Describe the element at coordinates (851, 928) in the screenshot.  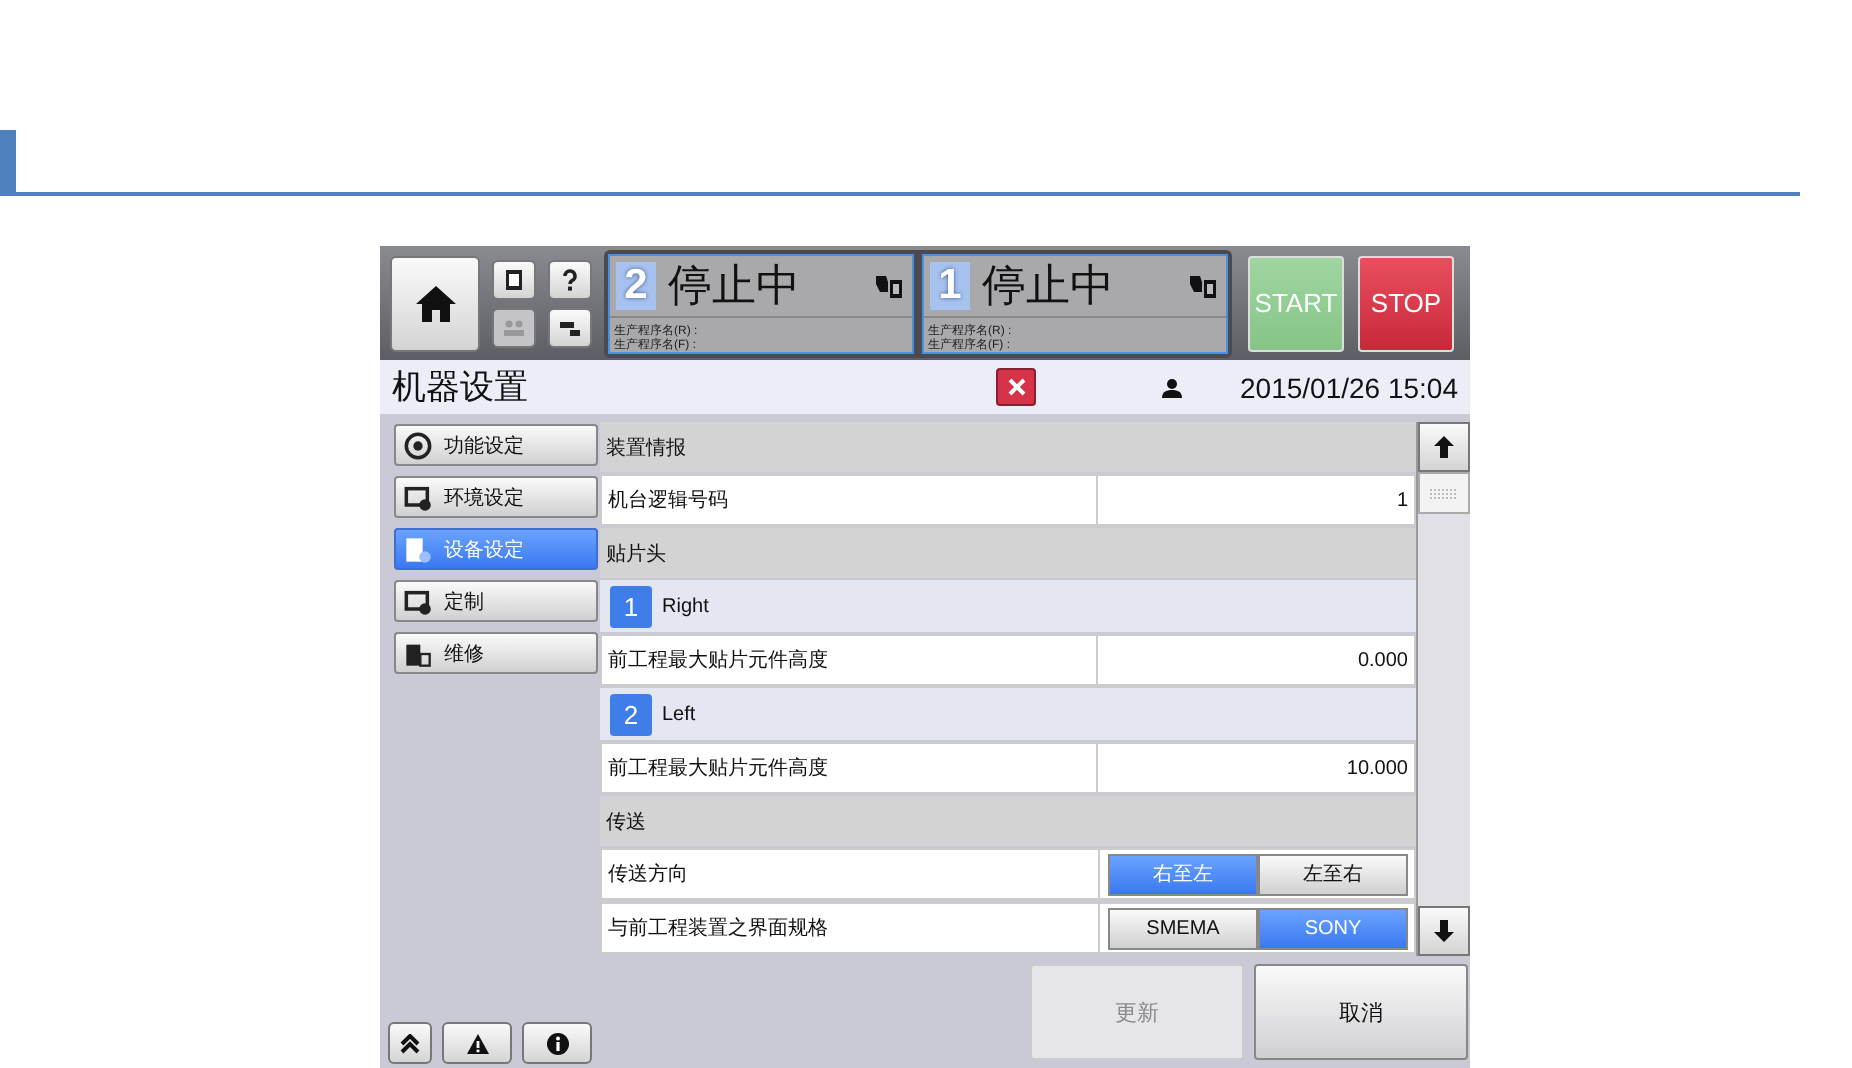
I see `setting-label: 与前工程装置之界面规格` at that location.